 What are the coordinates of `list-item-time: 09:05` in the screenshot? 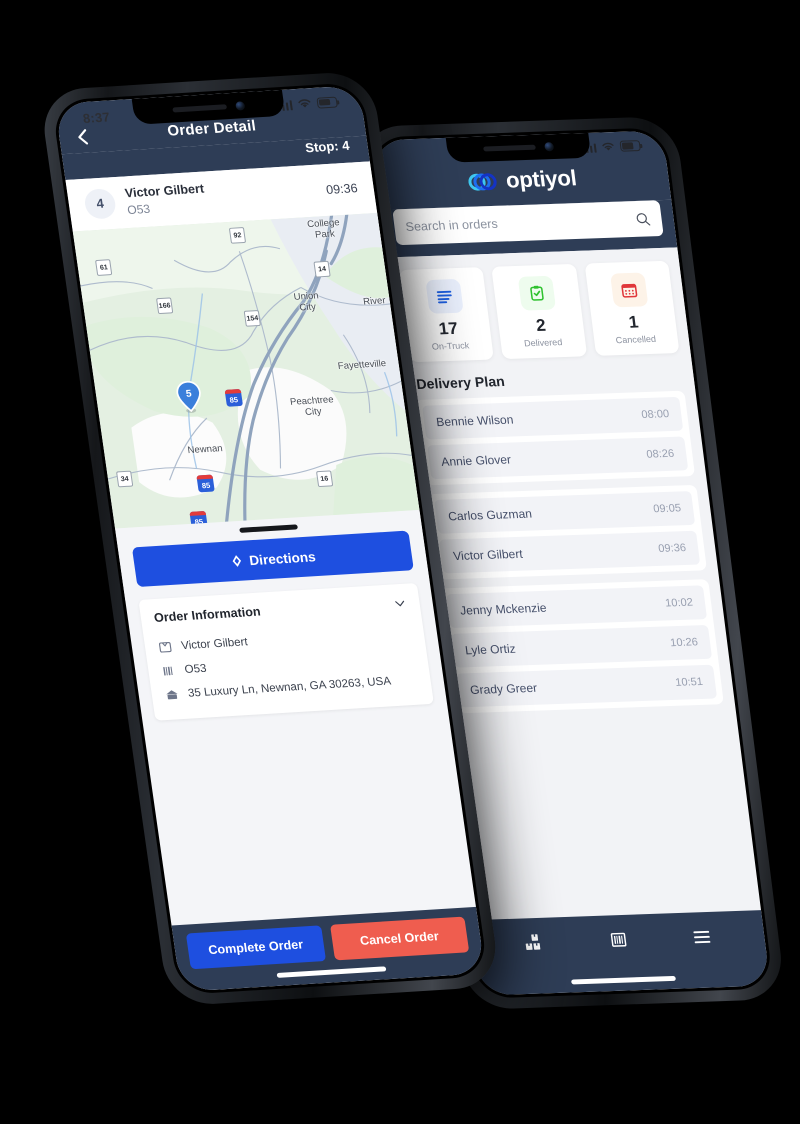 It's located at (667, 508).